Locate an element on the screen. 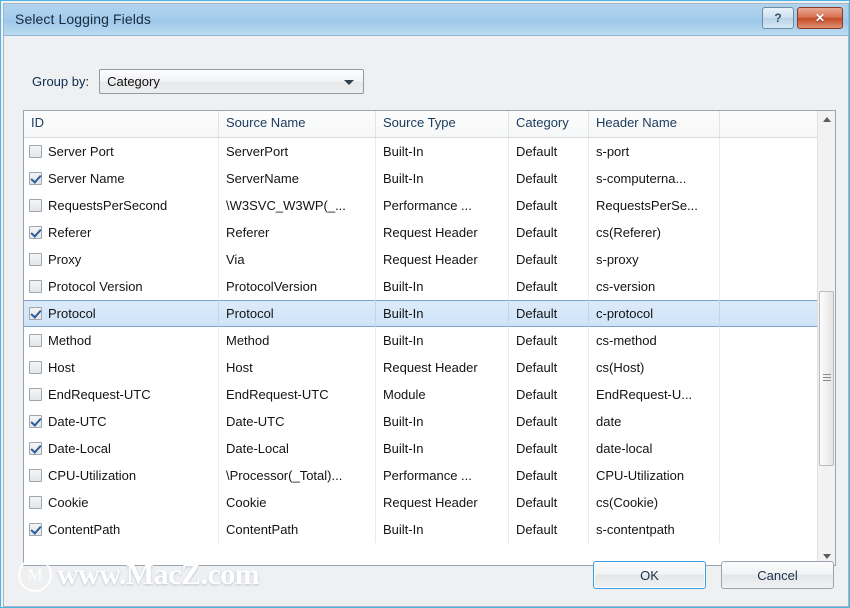 This screenshot has width=850, height=608. column-header-source-type: Source Type is located at coordinates (442, 124).